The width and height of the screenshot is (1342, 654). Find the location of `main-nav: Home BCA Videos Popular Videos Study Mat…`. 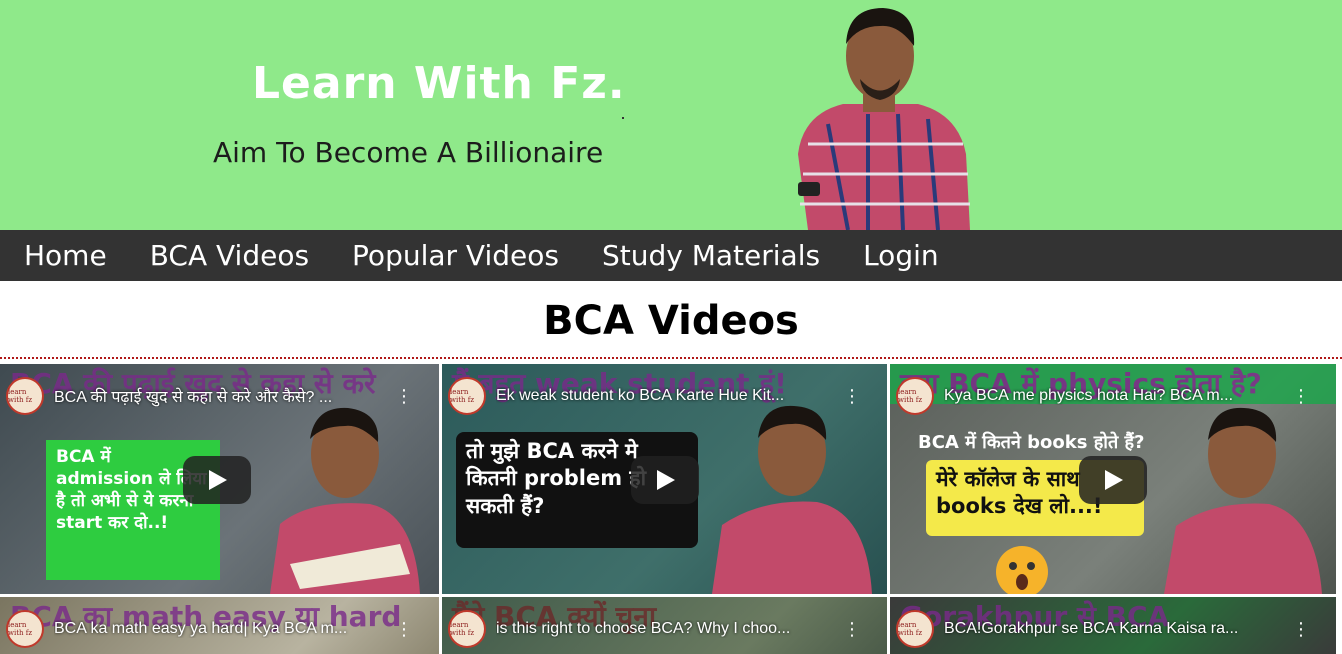

main-nav: Home BCA Videos Popular Videos Study Mat… is located at coordinates (671, 255).